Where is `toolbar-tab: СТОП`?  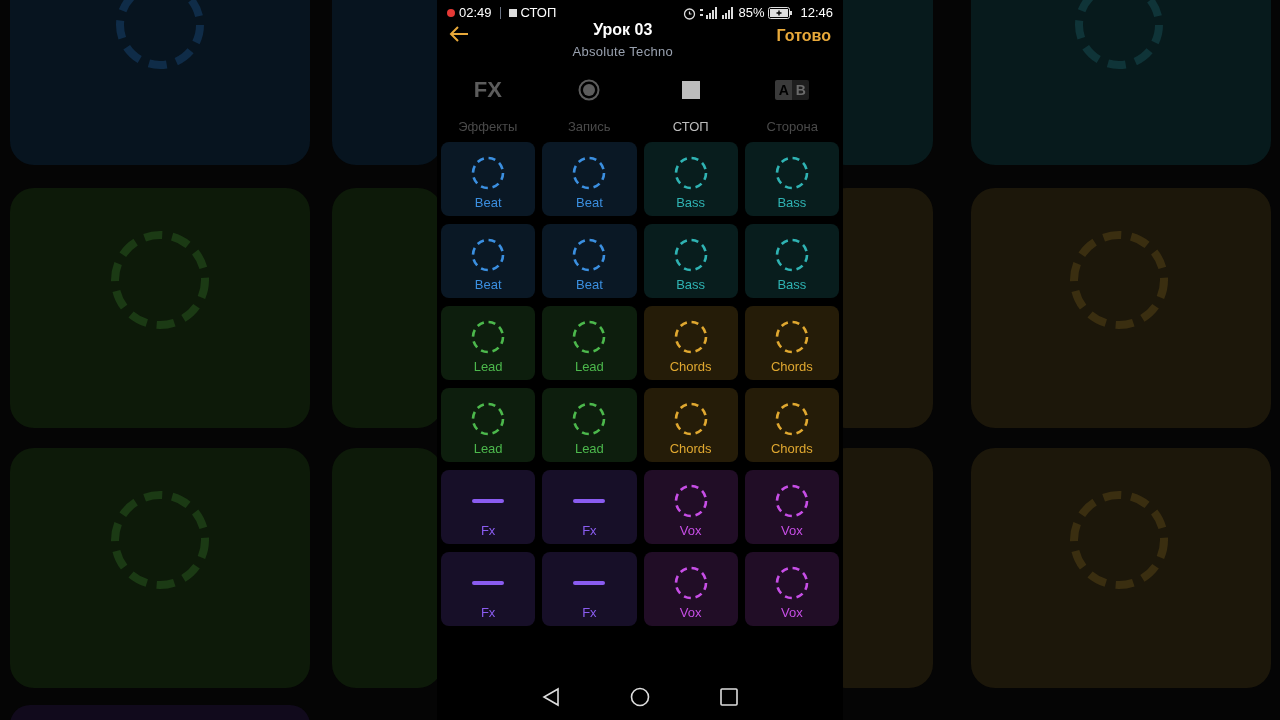 toolbar-tab: СТОП is located at coordinates (690, 126).